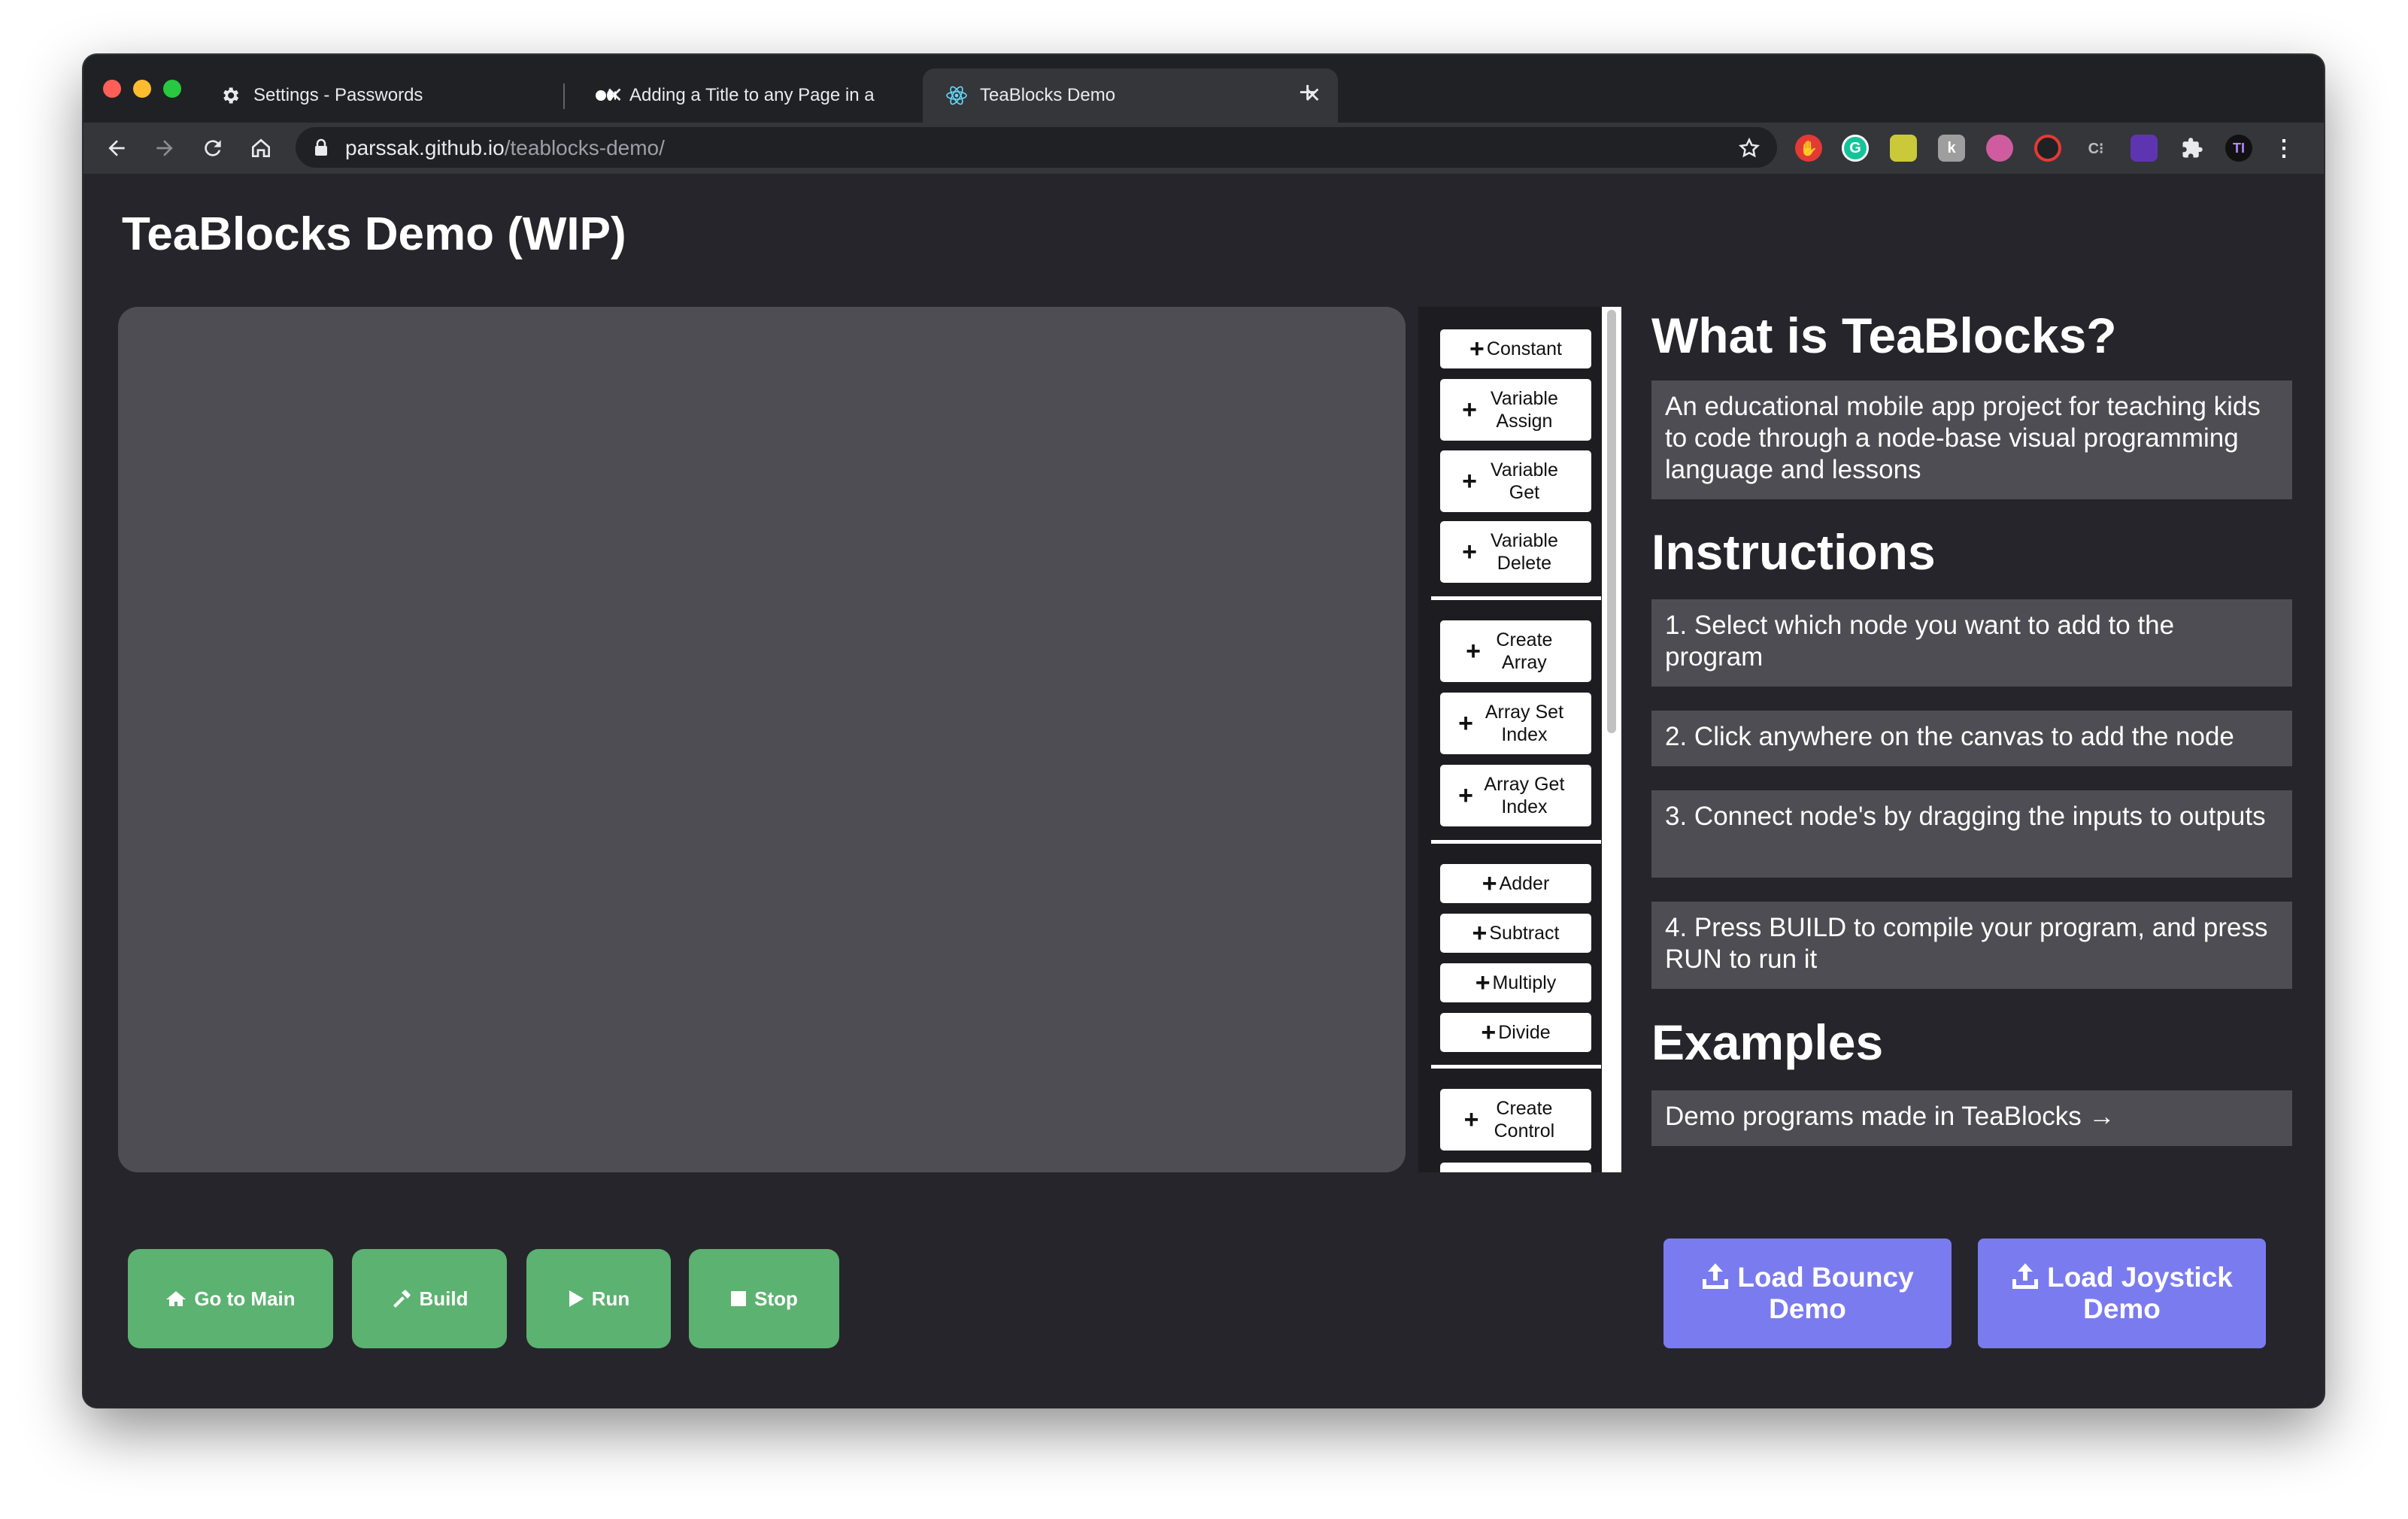 Image resolution: width=2408 pixels, height=1519 pixels. Describe the element at coordinates (1767, 1042) in the screenshot. I see `examples-heading: Examples` at that location.